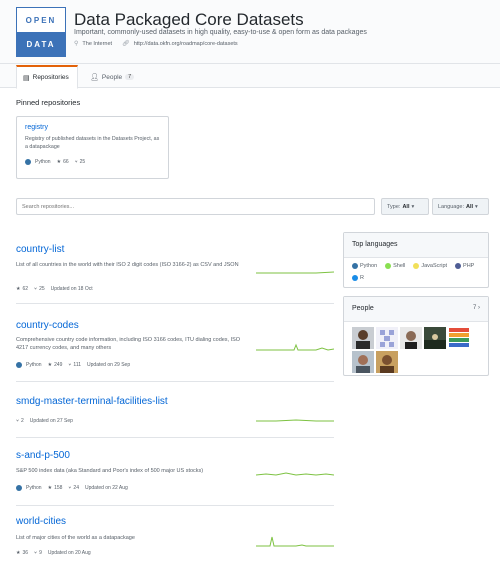 Image resolution: width=500 pixels, height=568 pixels. Describe the element at coordinates (92, 162) in the screenshot. I see `pinned-repo-meta: Python ★ 66 ⑂ 25` at that location.